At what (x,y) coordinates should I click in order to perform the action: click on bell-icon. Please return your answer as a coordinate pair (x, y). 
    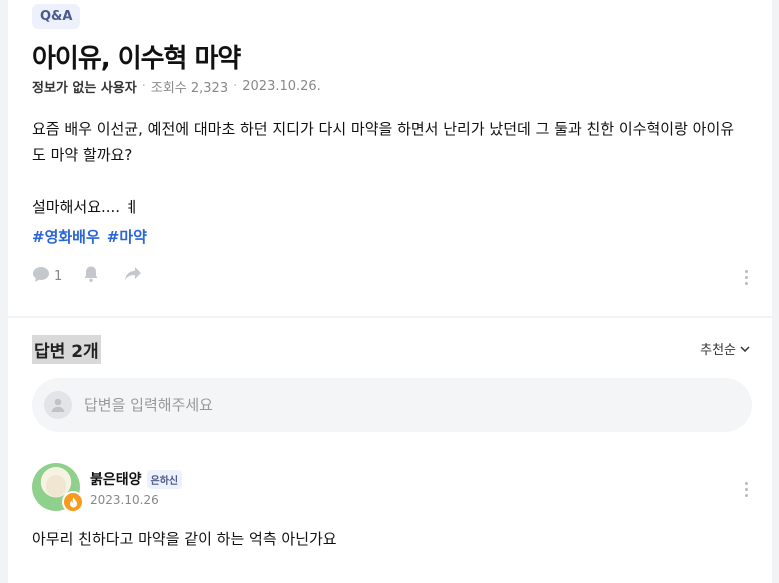
    Looking at the image, I should click on (91, 276).